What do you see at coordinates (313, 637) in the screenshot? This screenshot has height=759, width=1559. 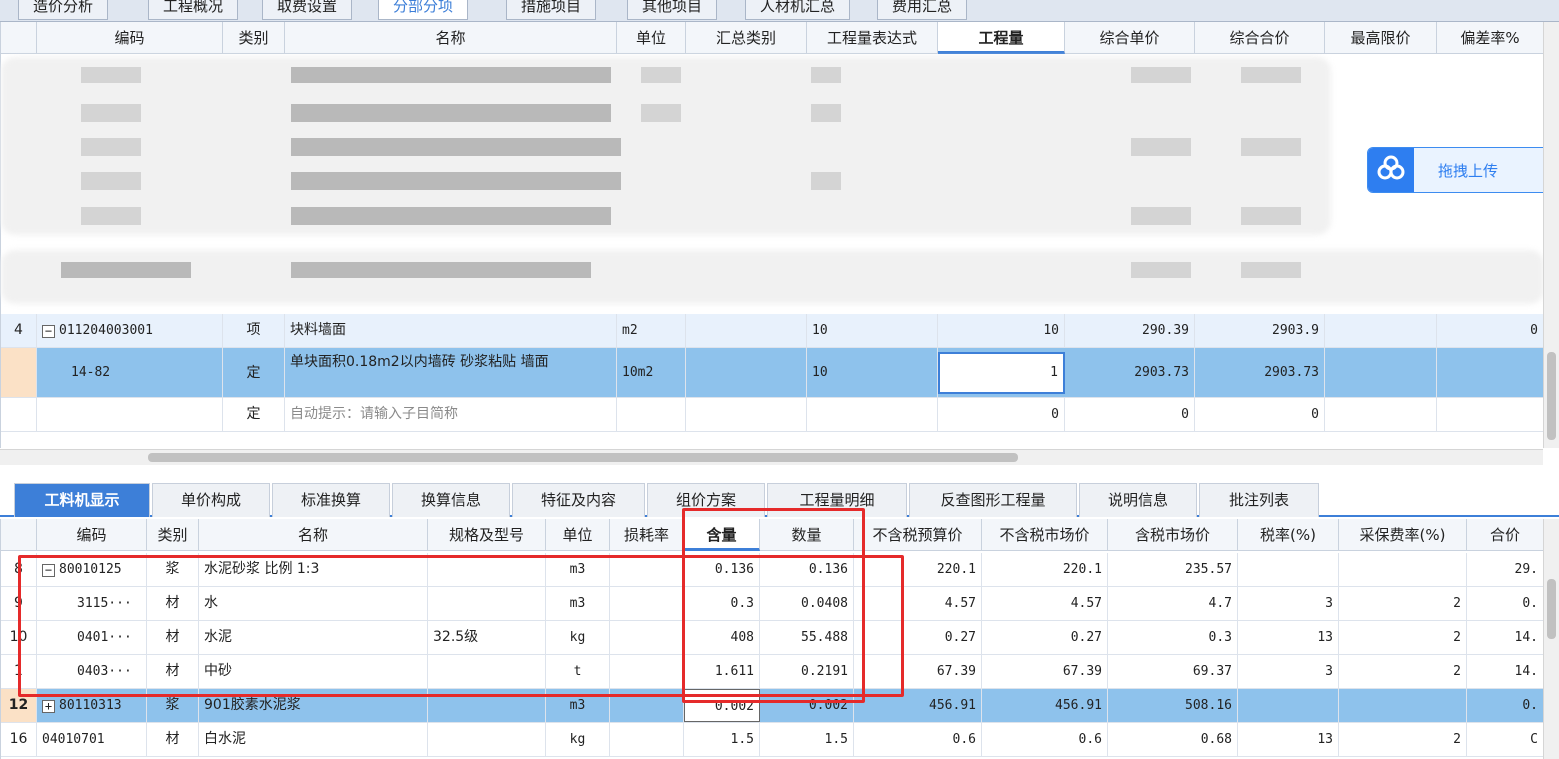 I see `name-cell: 水泥` at bounding box center [313, 637].